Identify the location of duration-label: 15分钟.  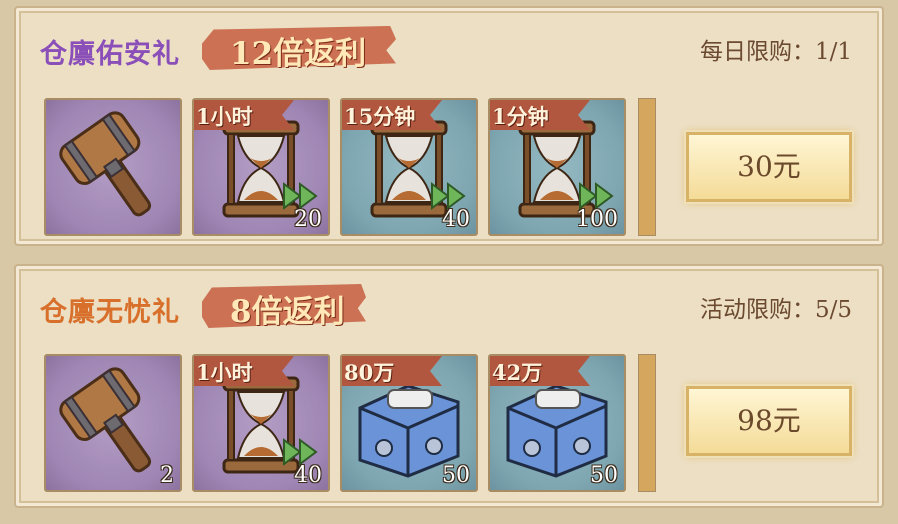
(380, 116).